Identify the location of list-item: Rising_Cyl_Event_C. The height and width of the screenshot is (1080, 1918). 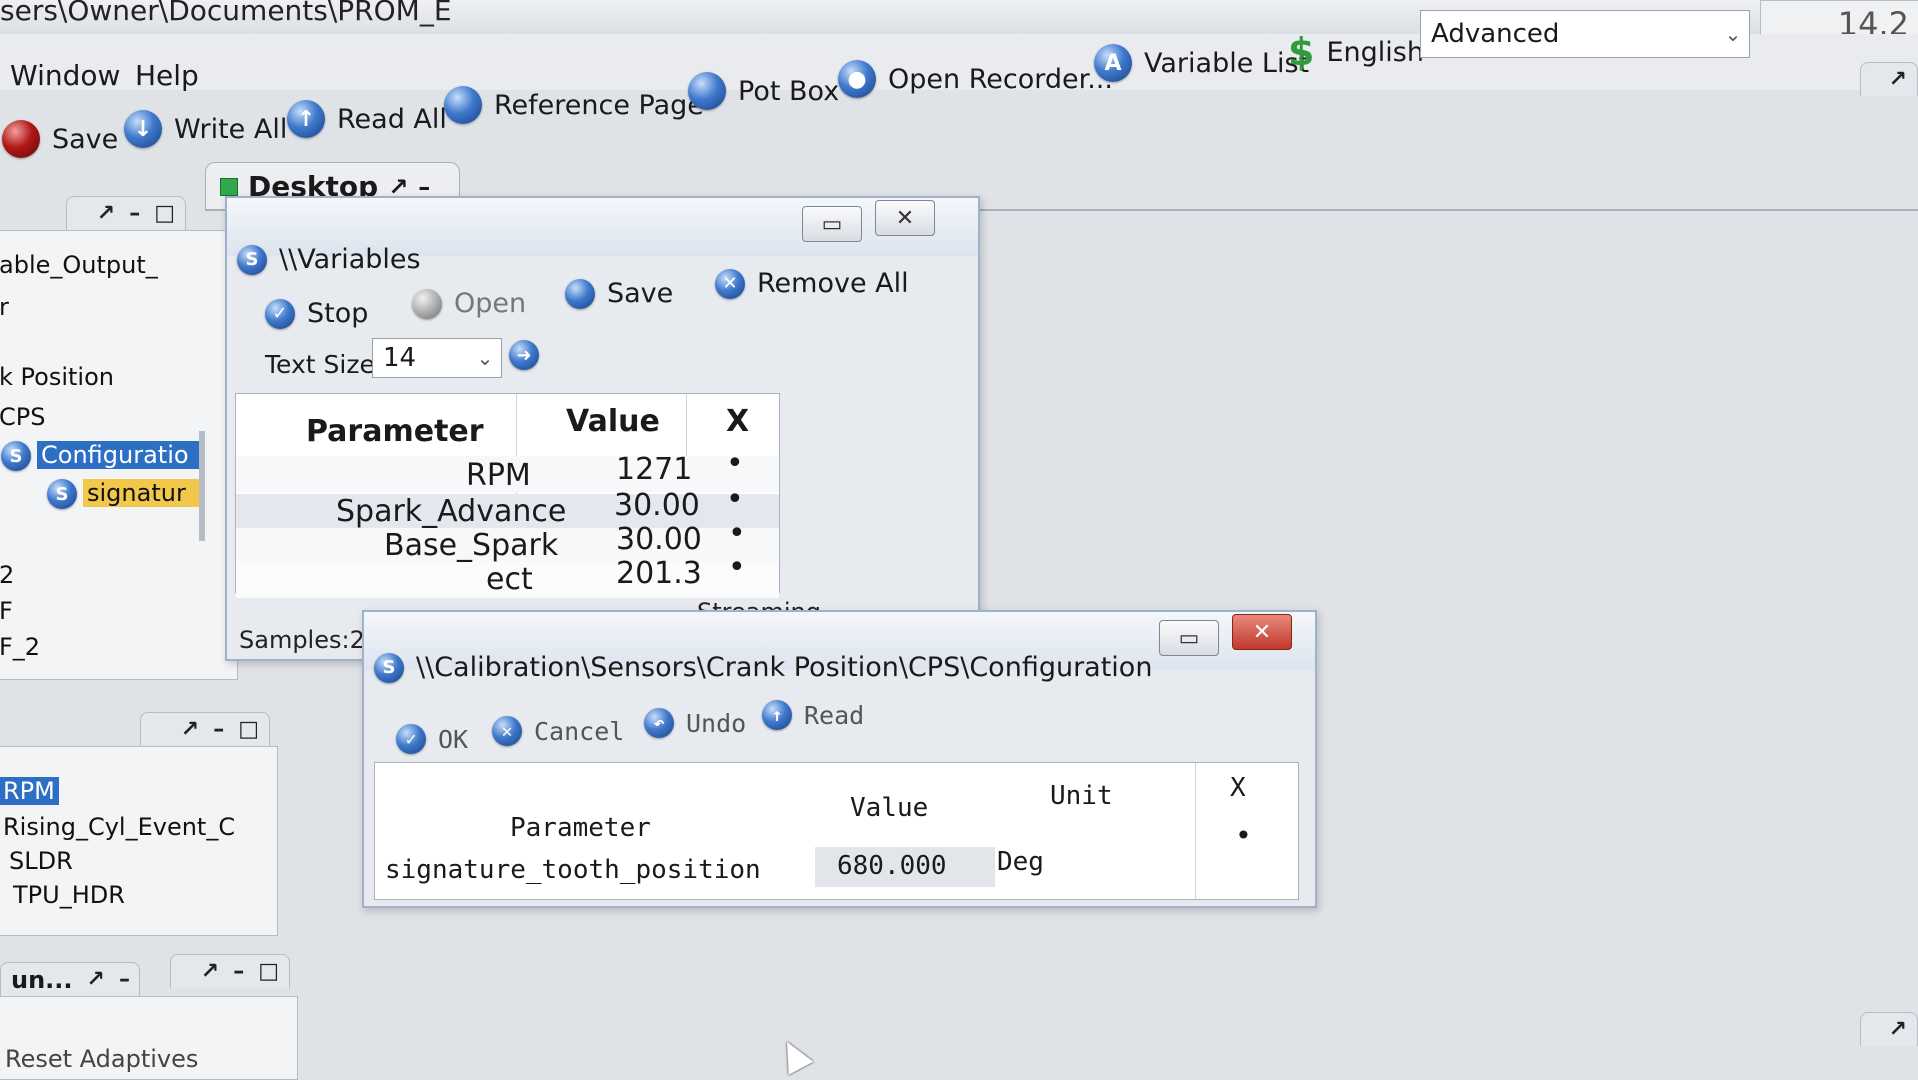
(119, 827).